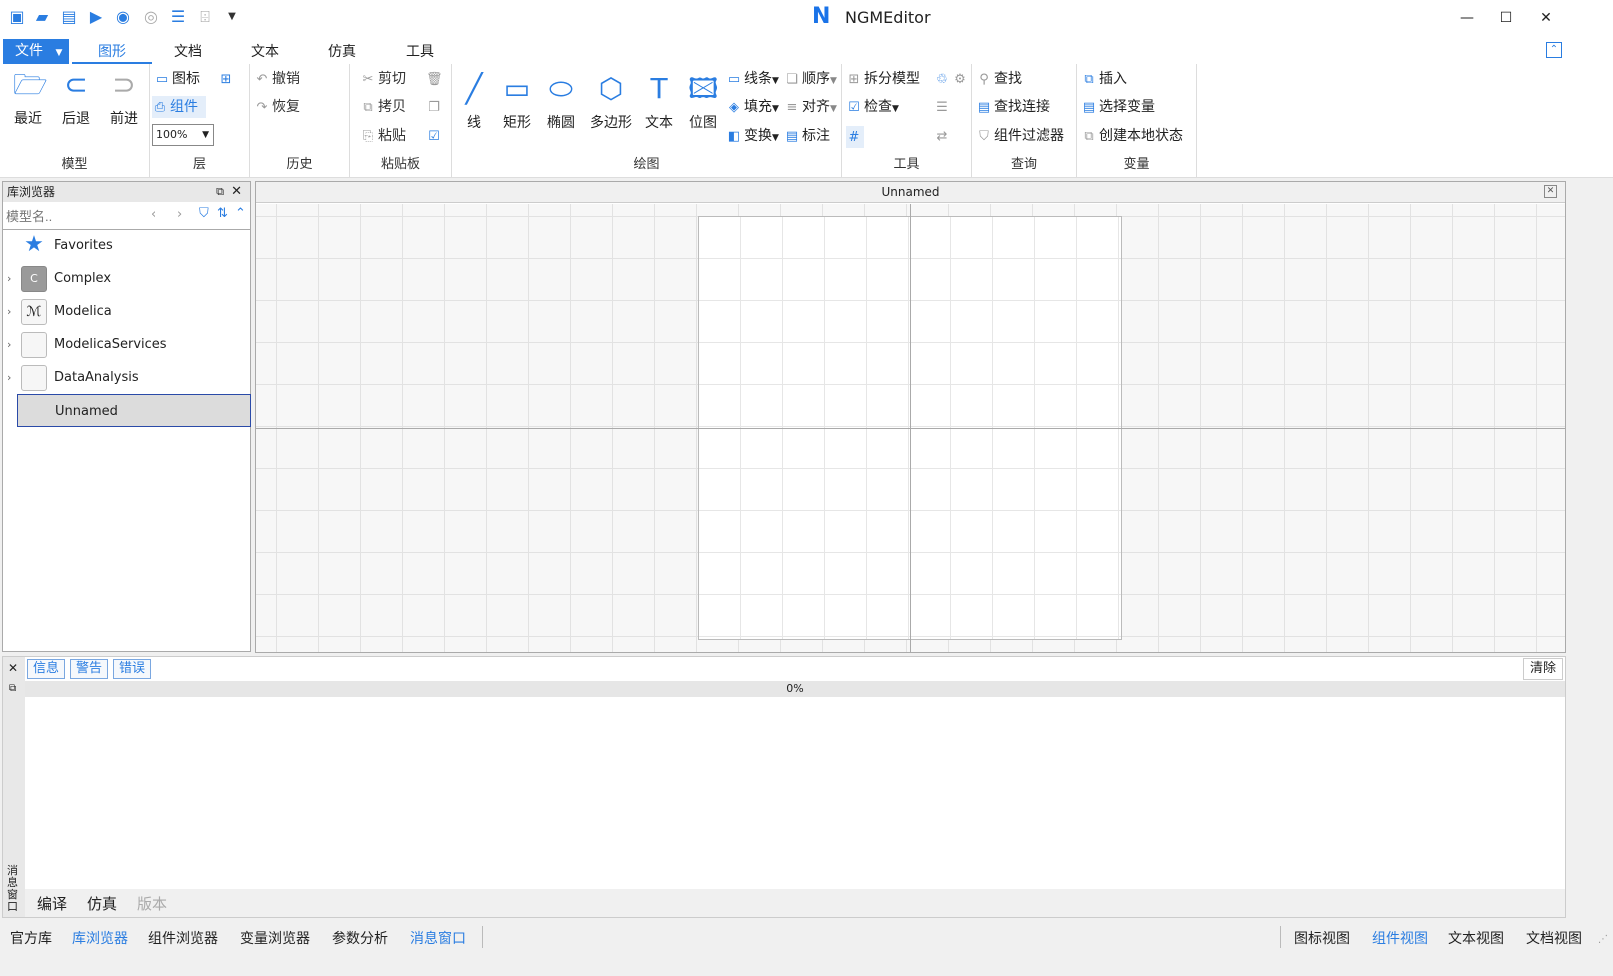  I want to click on select-variable-button: ▤ 选择变量, so click(1118, 107).